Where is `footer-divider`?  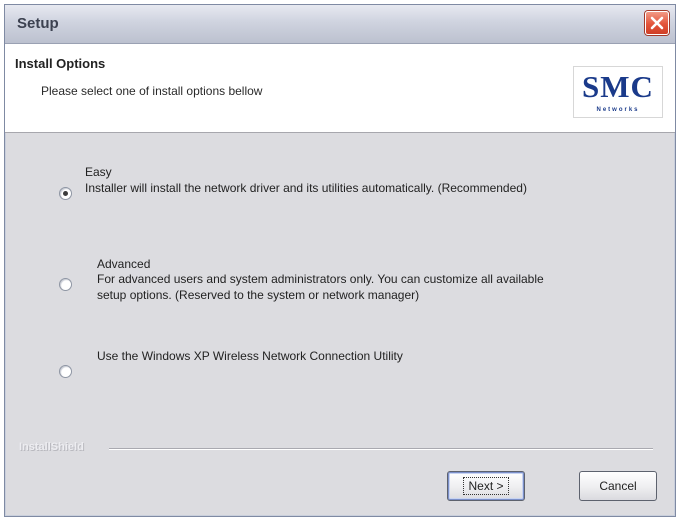
footer-divider is located at coordinates (381, 449).